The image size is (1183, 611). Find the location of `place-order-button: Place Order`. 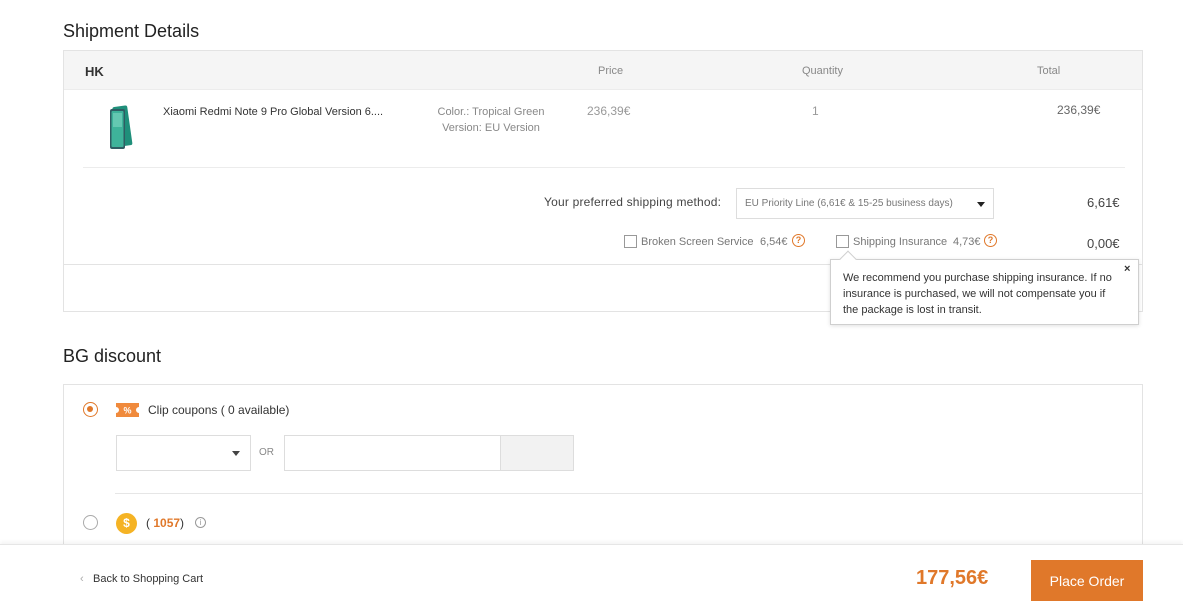

place-order-button: Place Order is located at coordinates (1087, 580).